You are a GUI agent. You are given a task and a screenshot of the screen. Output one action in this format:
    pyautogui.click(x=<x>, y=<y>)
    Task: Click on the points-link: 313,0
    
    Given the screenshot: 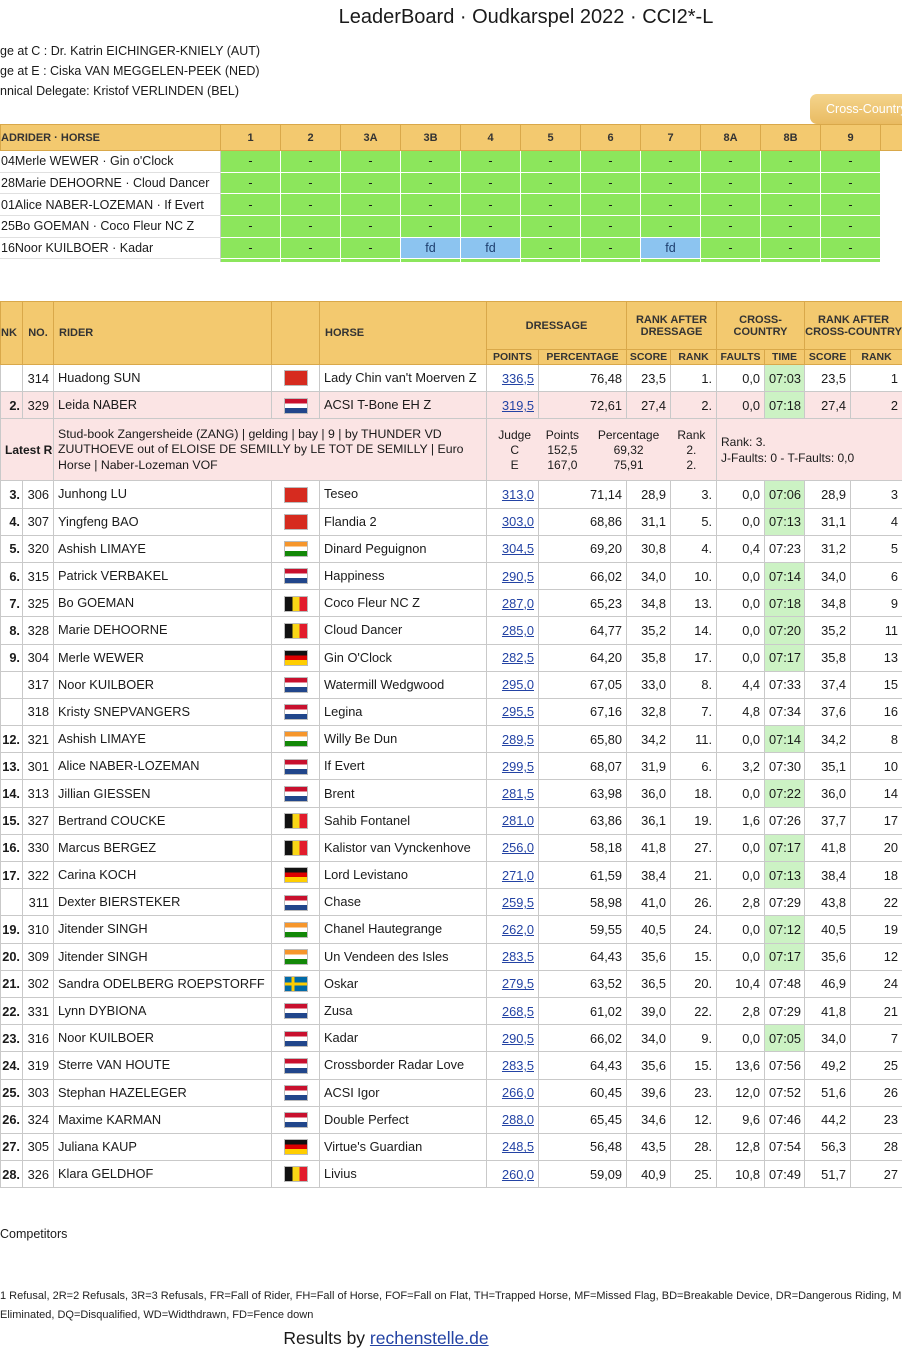 What is the action you would take?
    pyautogui.click(x=518, y=494)
    